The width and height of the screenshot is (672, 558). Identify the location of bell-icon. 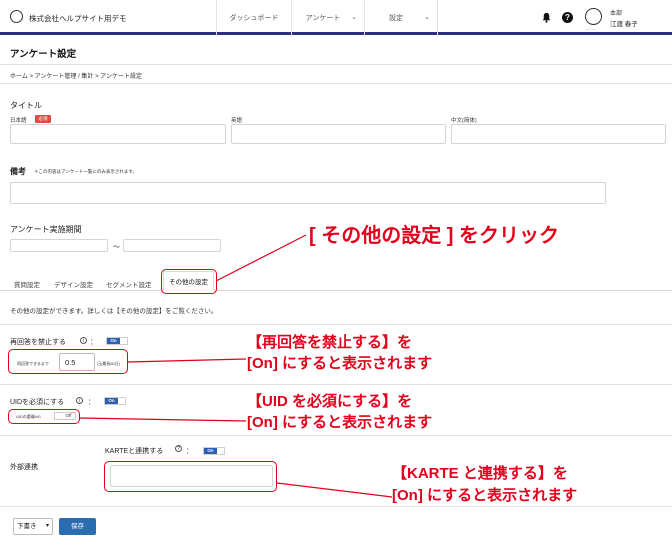
(546, 17).